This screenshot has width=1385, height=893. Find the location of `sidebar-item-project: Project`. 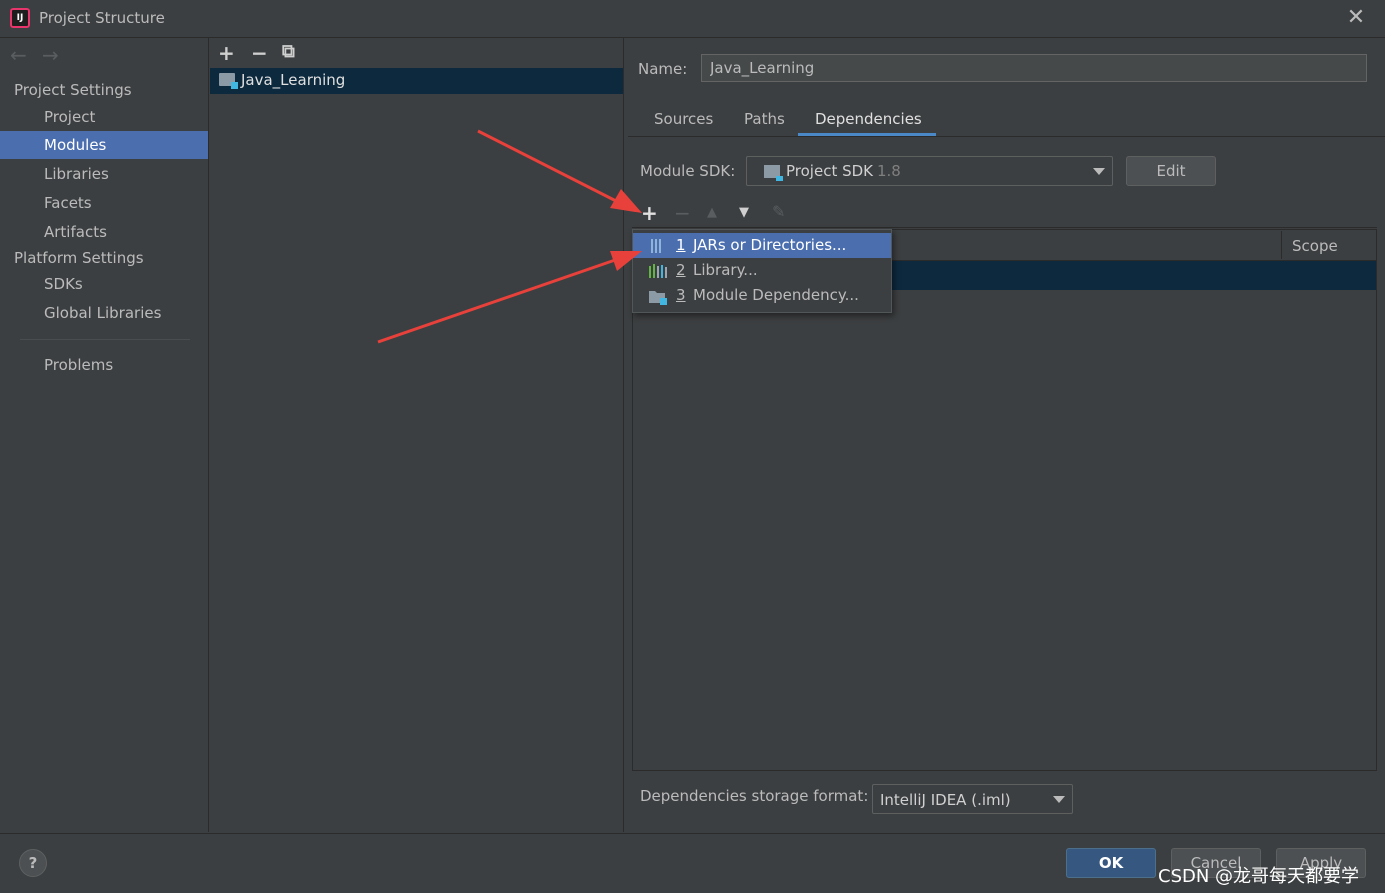

sidebar-item-project: Project is located at coordinates (104, 117).